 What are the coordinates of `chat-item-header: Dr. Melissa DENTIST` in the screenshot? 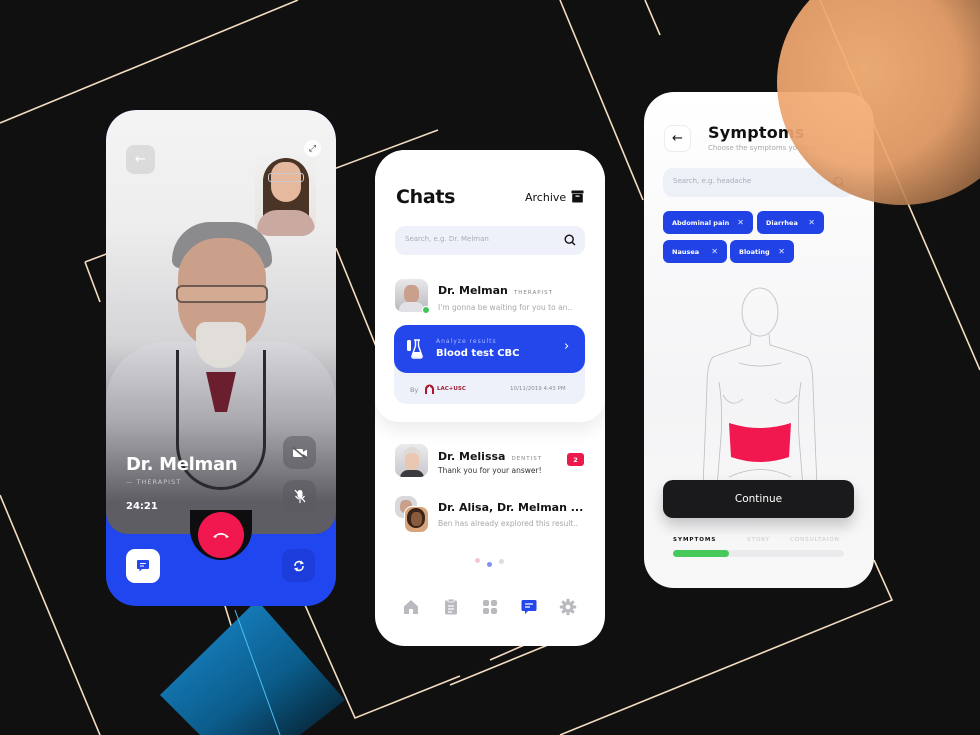 It's located at (490, 456).